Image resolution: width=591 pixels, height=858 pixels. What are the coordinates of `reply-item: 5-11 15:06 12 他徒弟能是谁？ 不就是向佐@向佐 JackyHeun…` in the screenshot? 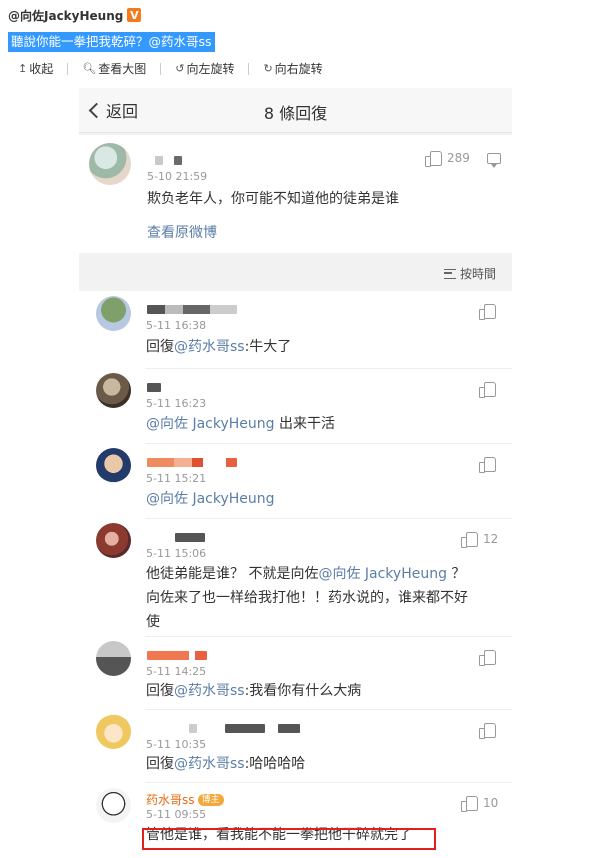 It's located at (295, 578).